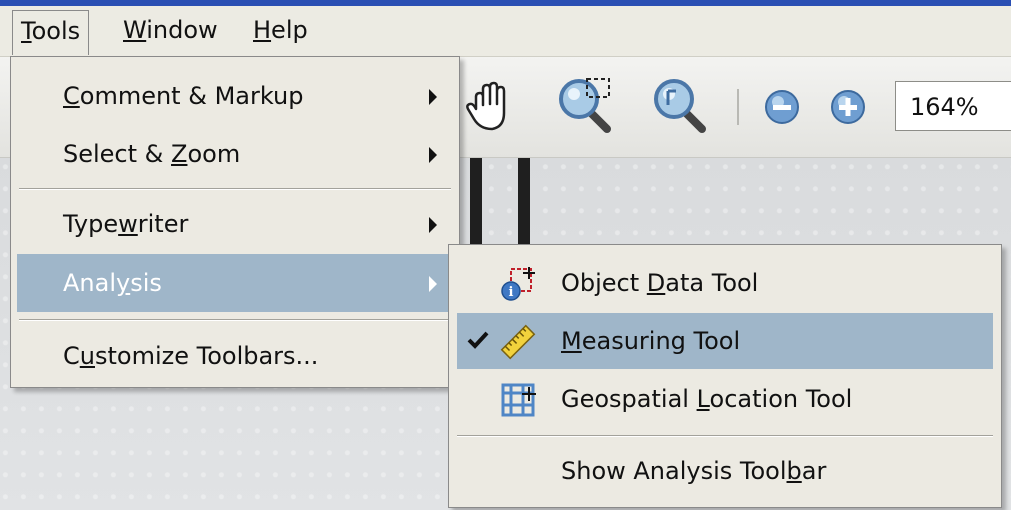 This screenshot has height=510, width=1011. What do you see at coordinates (135, 30) in the screenshot?
I see `menu-window-accesskey: W` at bounding box center [135, 30].